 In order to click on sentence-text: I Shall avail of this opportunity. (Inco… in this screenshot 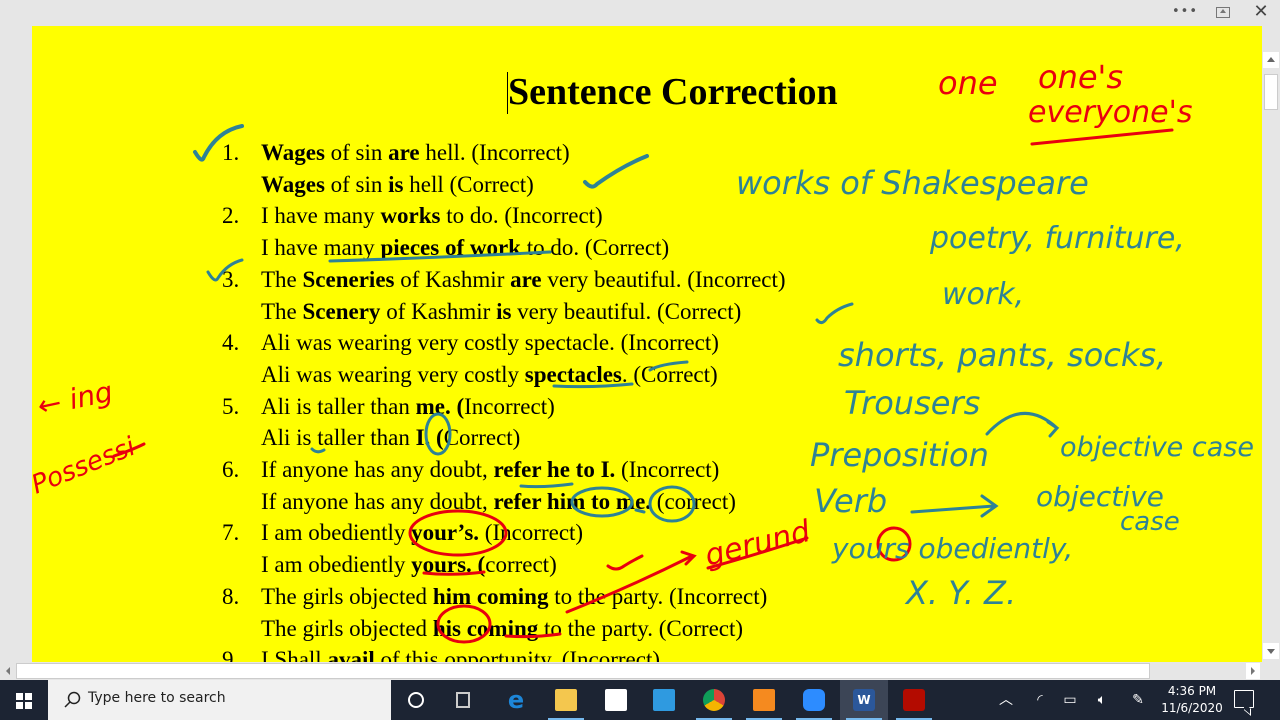, I will do `click(460, 653)`.